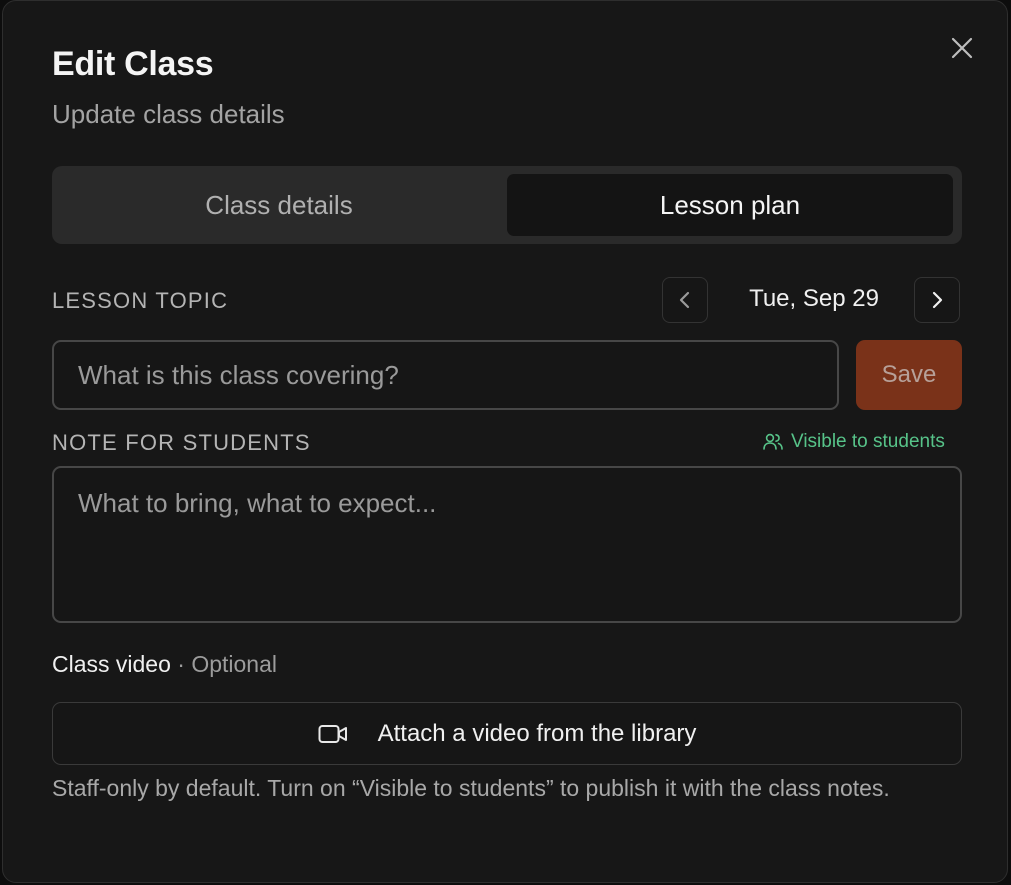 This screenshot has height=885, width=1011. What do you see at coordinates (227, 664) in the screenshot?
I see `optional-tag: · Optional` at bounding box center [227, 664].